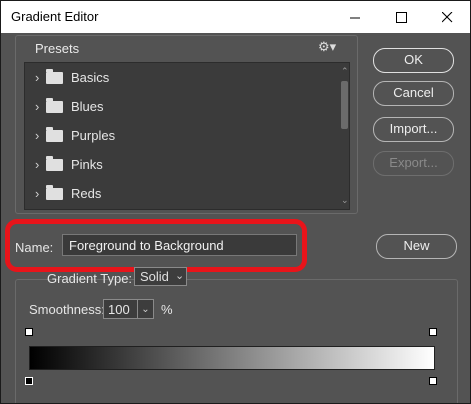 The image size is (471, 404). I want to click on smoothness-unit: %, so click(167, 309).